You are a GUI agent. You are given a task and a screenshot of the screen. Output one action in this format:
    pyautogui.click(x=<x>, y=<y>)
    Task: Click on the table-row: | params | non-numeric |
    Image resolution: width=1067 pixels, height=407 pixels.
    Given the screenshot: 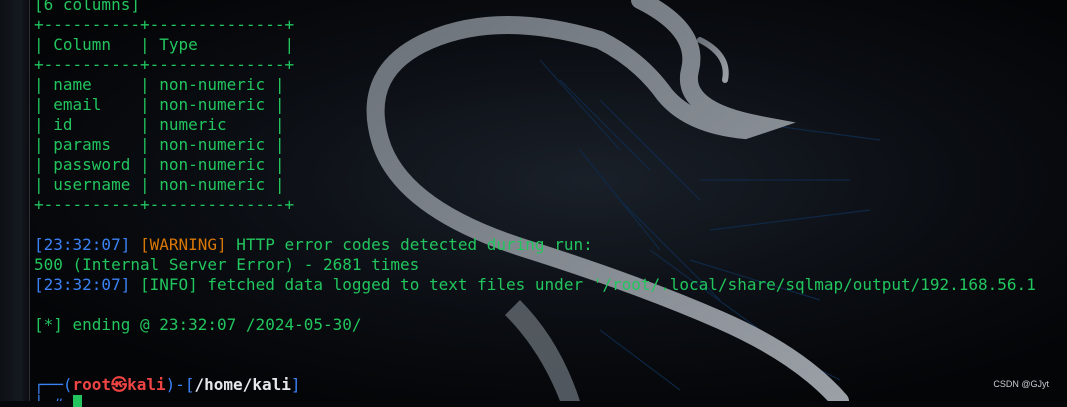 What is the action you would take?
    pyautogui.click(x=159, y=144)
    